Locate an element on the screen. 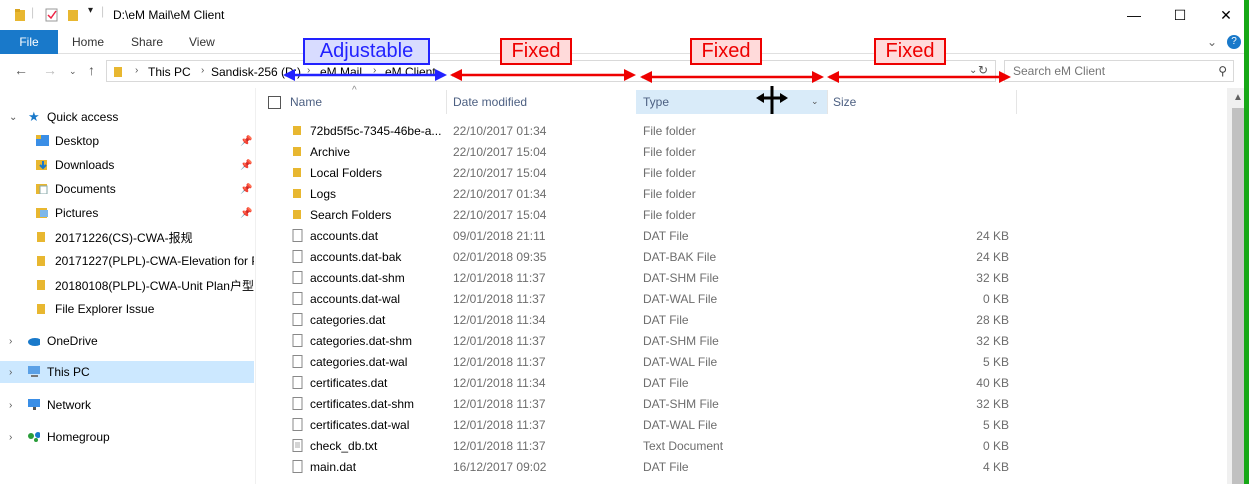  homegroup-icon is located at coordinates (34, 437).